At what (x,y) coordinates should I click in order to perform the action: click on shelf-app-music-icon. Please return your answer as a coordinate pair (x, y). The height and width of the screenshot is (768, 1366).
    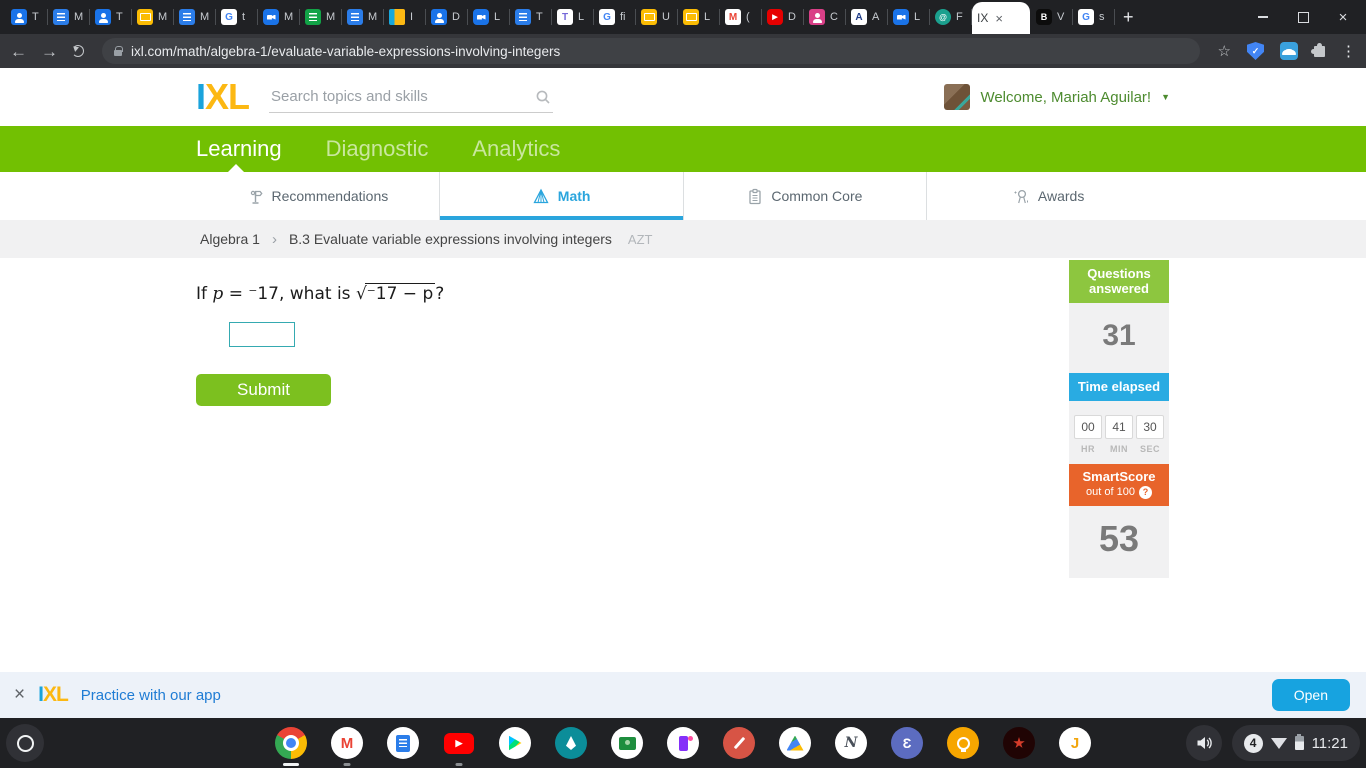
    Looking at the image, I should click on (1075, 743).